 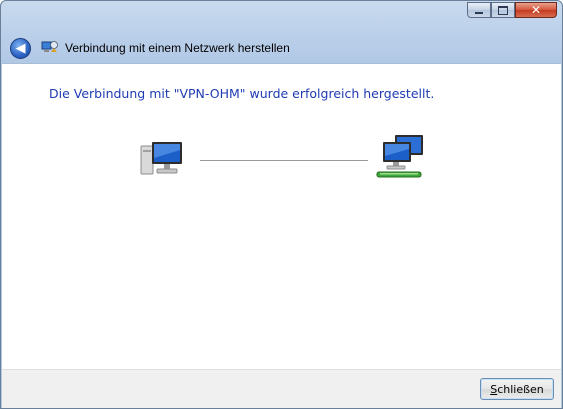 What do you see at coordinates (284, 160) in the screenshot?
I see `connection-line` at bounding box center [284, 160].